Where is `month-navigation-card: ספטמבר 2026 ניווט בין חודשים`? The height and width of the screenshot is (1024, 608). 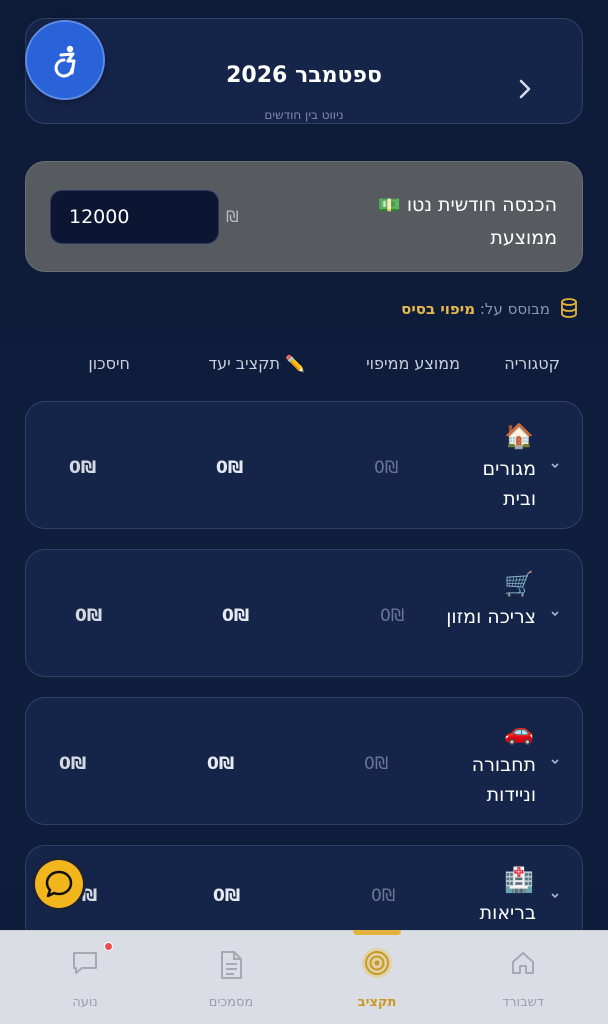 month-navigation-card: ספטמבר 2026 ניווט בין חודשים is located at coordinates (304, 71).